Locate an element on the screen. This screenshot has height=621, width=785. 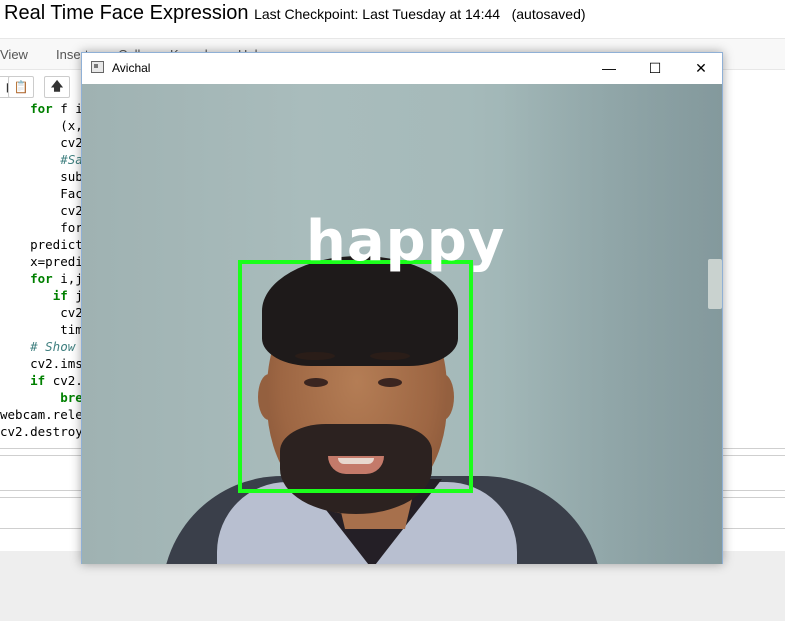
maximize-button: ☐ is located at coordinates (655, 68).